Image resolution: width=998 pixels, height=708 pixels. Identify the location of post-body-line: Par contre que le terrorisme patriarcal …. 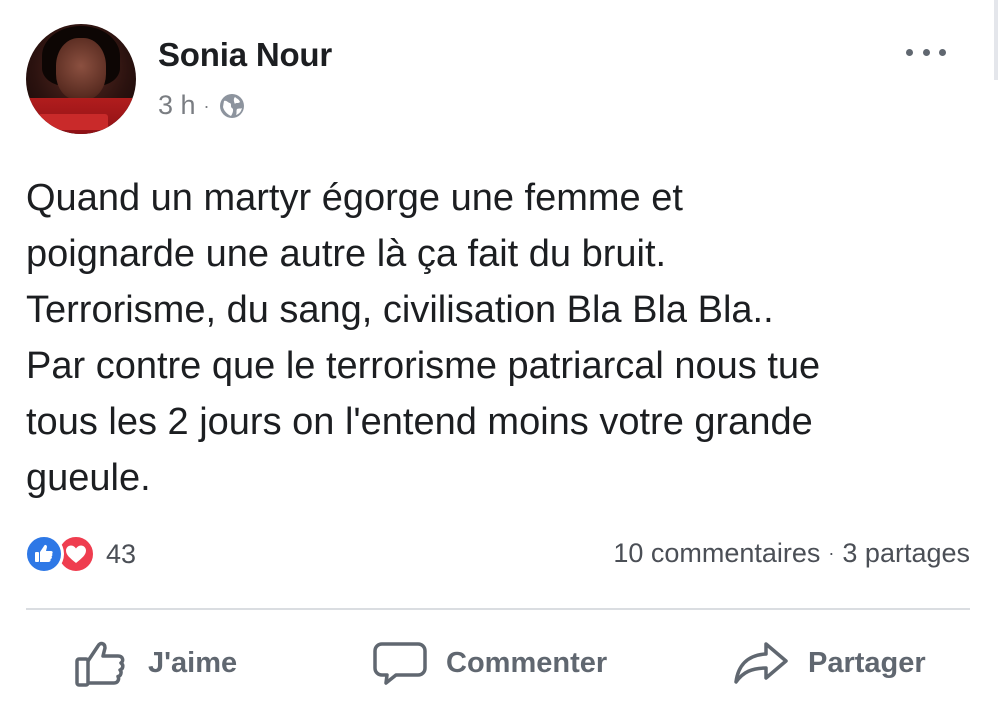
(423, 366).